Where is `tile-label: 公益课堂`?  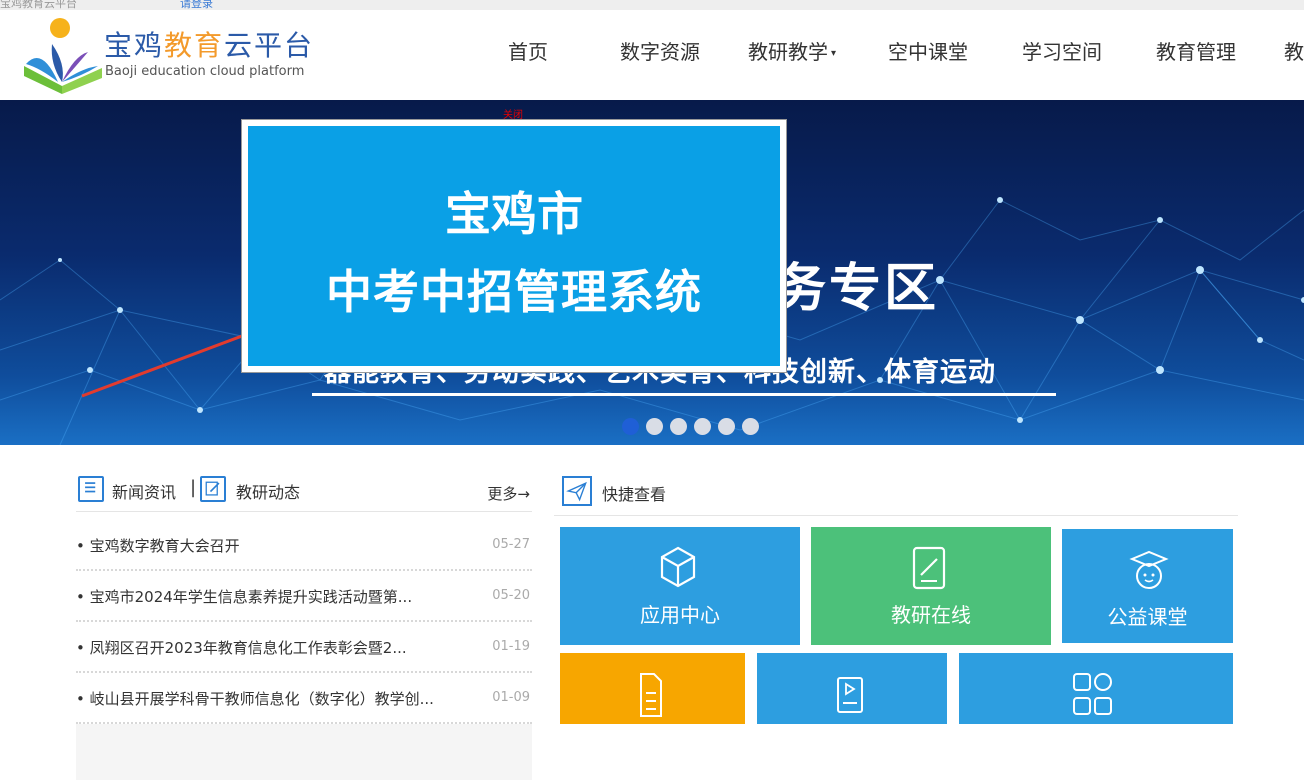
tile-label: 公益课堂 is located at coordinates (1147, 617).